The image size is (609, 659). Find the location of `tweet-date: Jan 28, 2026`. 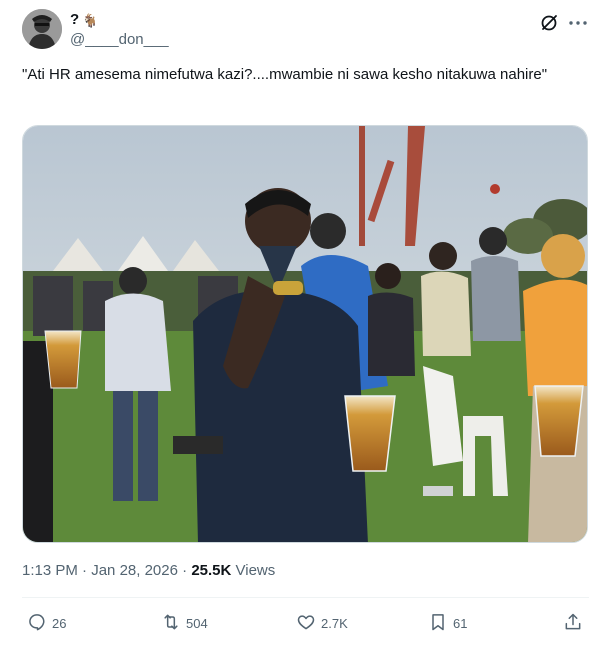

tweet-date: Jan 28, 2026 is located at coordinates (134, 570).